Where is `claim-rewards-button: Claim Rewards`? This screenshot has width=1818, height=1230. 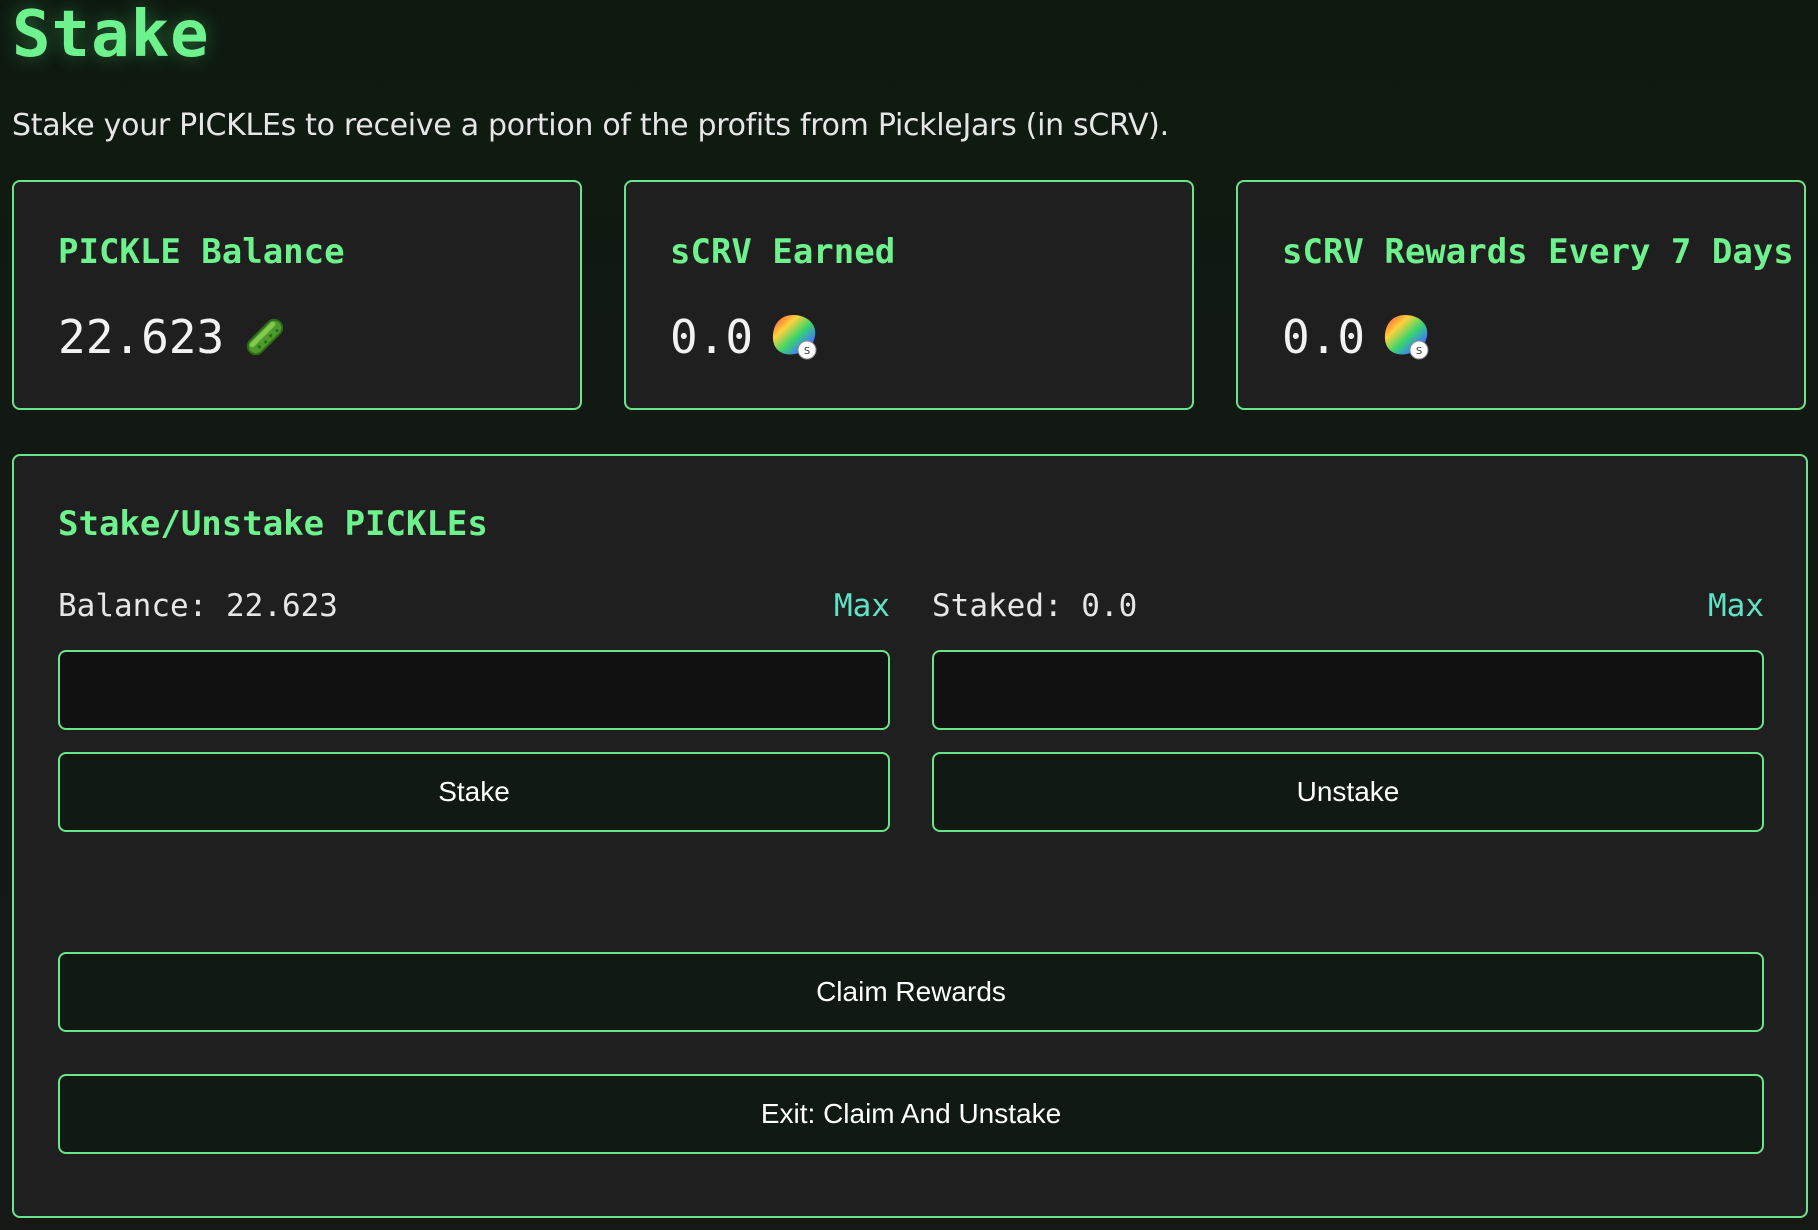
claim-rewards-button: Claim Rewards is located at coordinates (911, 992).